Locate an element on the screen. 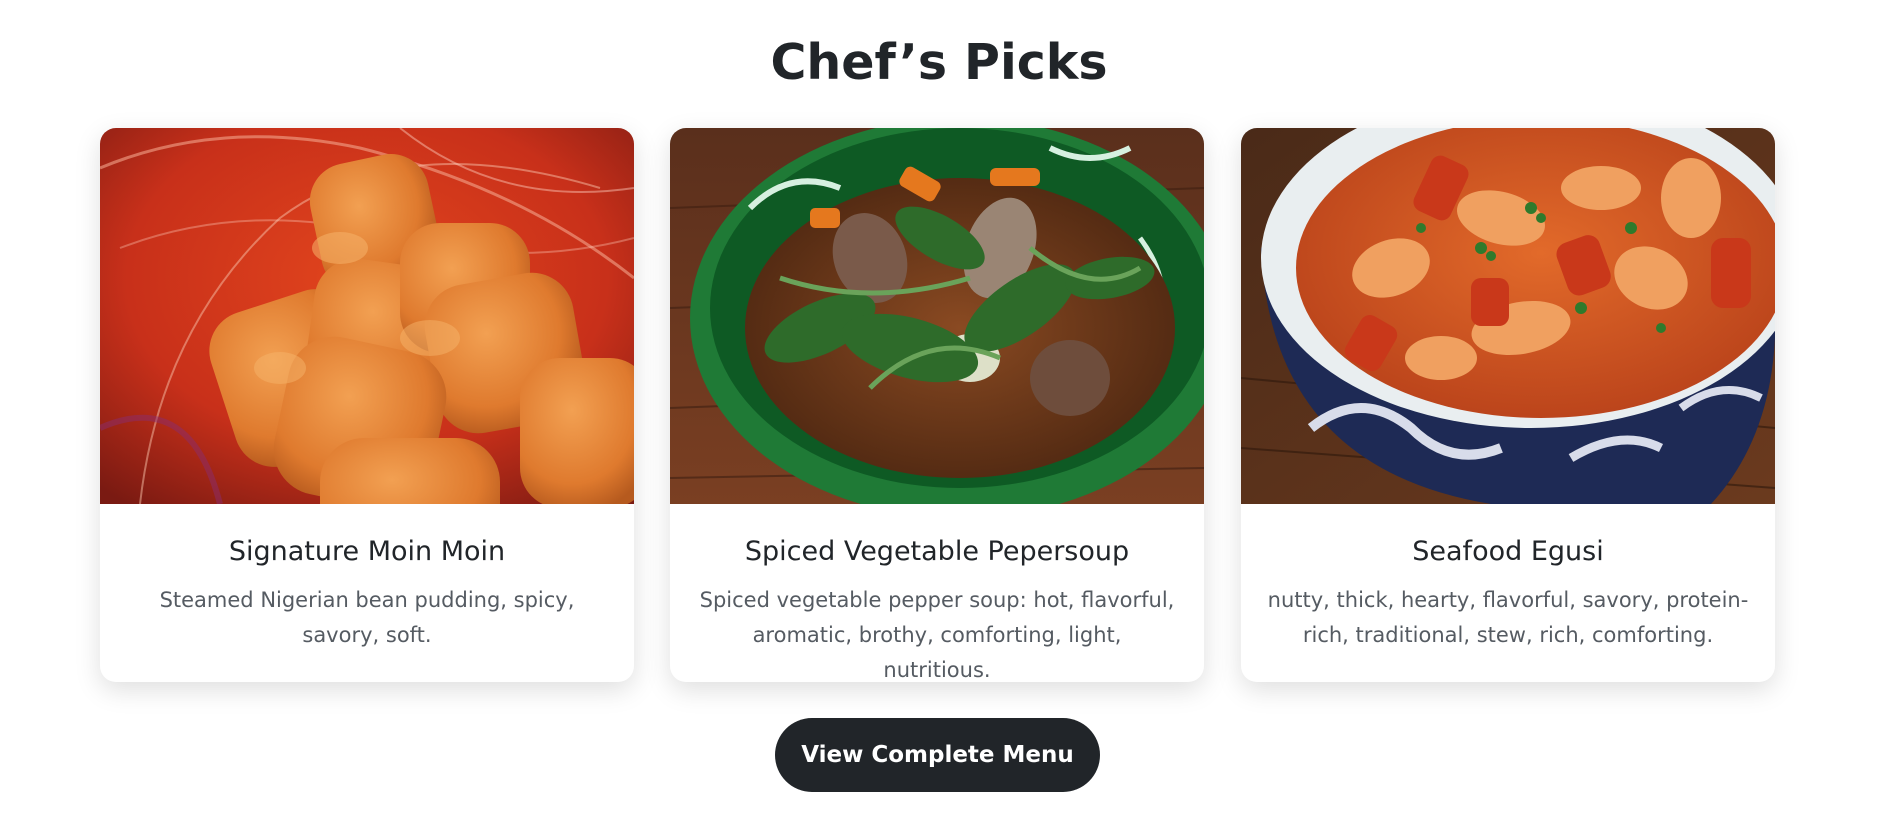 This screenshot has width=1878, height=820. seafood-egusi-photo is located at coordinates (1508, 316).